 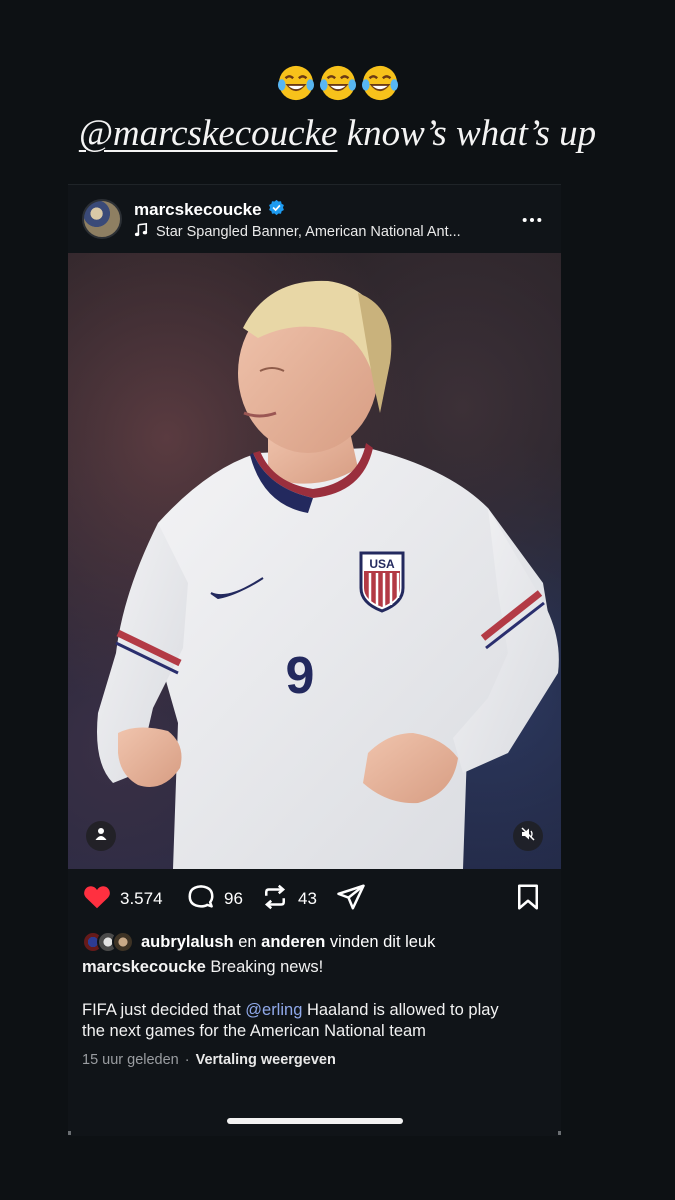 I want to click on liked-by-others: anderen, so click(x=293, y=942).